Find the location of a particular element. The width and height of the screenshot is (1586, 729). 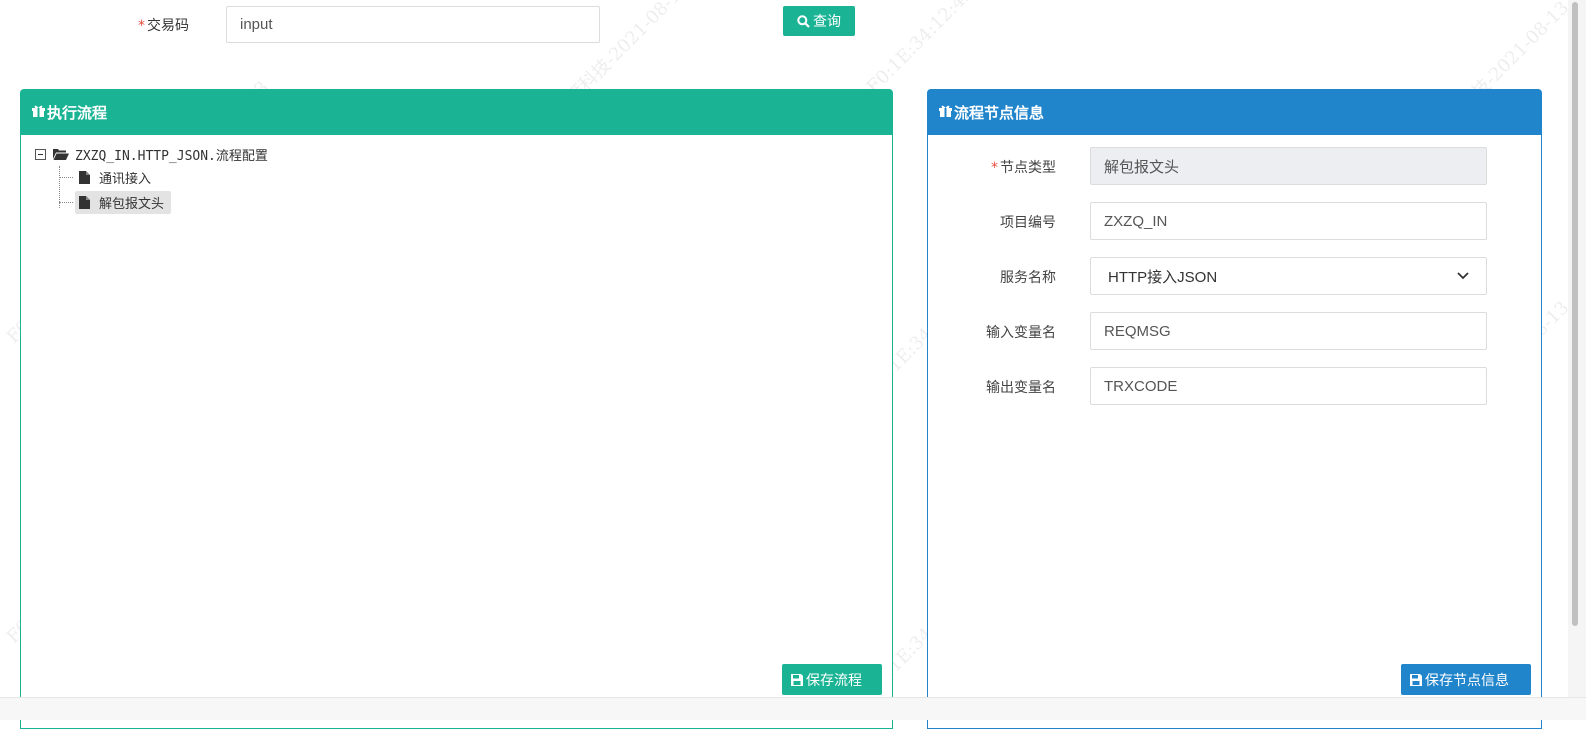

save-flow-label: 保存流程 is located at coordinates (834, 680).